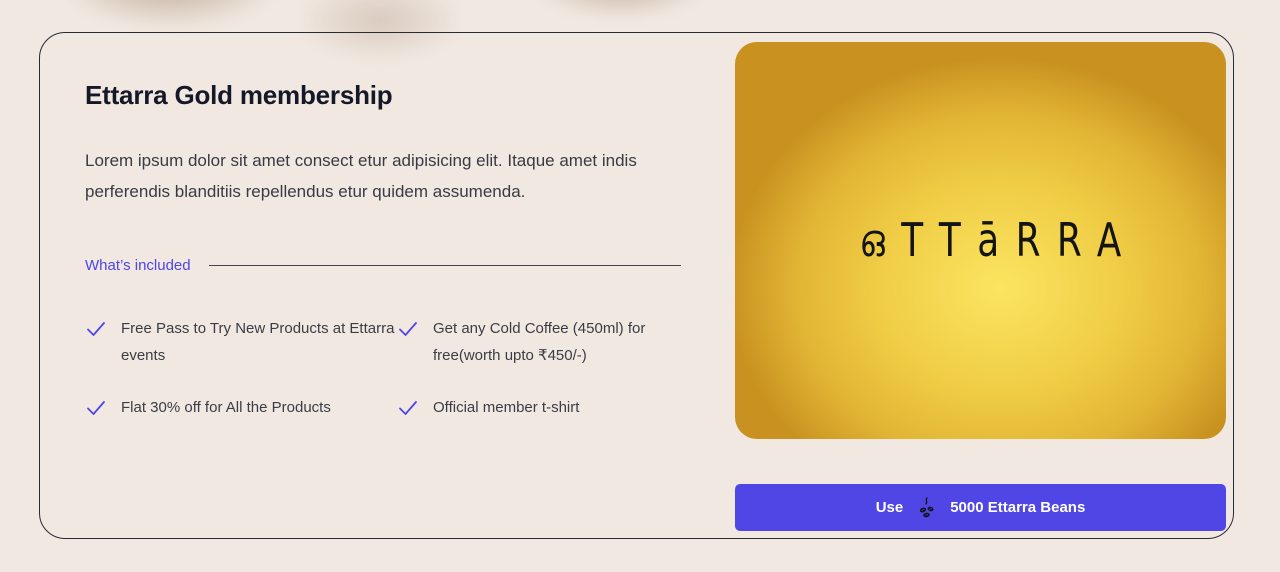  What do you see at coordinates (889, 507) in the screenshot?
I see `use-label: Use` at bounding box center [889, 507].